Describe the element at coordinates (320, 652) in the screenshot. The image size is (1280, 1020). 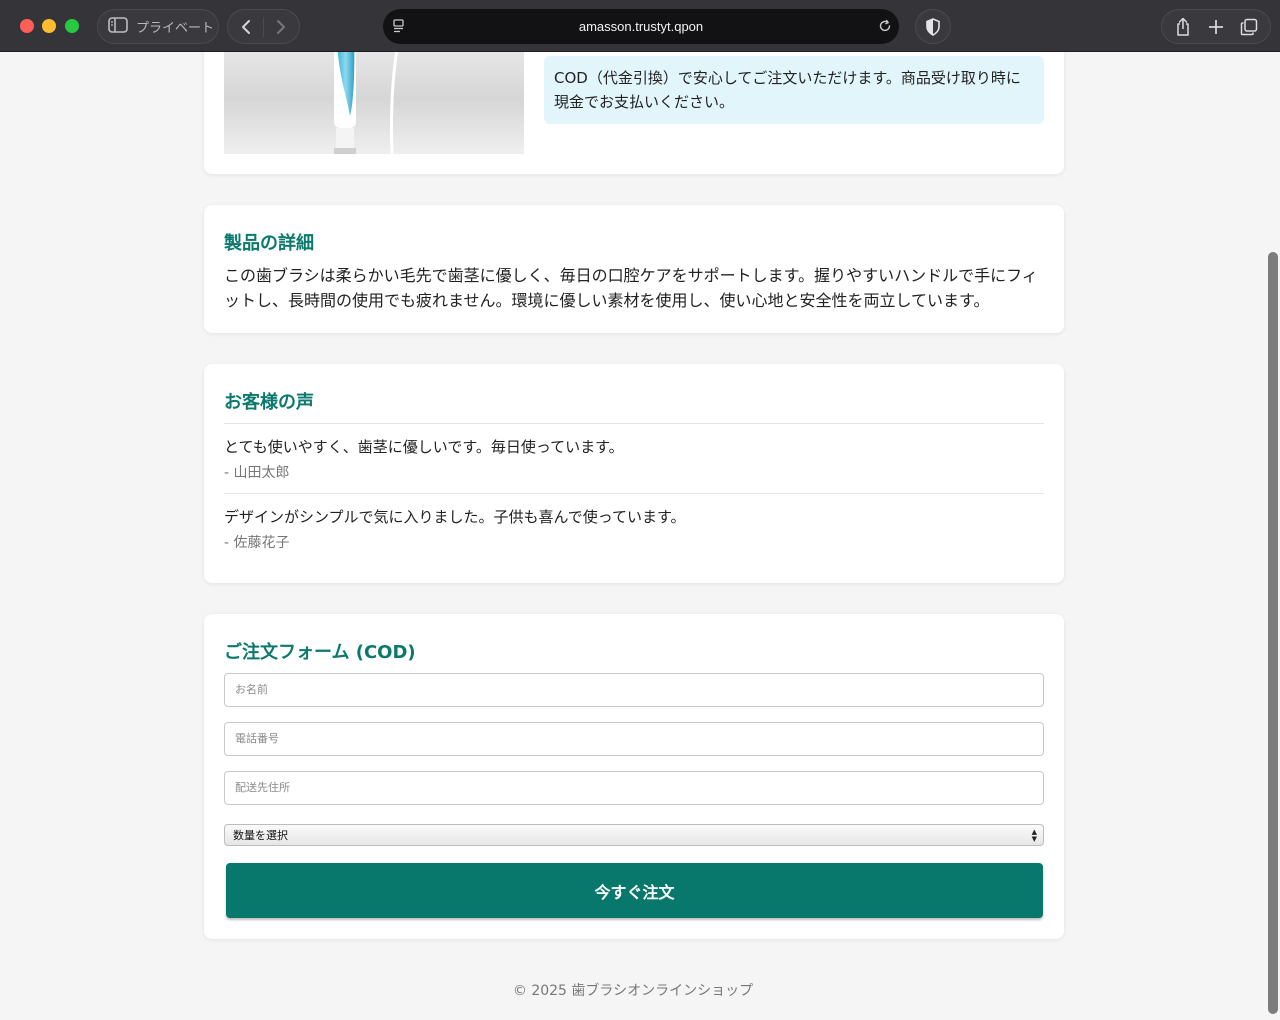
I see `section-title: ご注文フォーム (COD)` at that location.